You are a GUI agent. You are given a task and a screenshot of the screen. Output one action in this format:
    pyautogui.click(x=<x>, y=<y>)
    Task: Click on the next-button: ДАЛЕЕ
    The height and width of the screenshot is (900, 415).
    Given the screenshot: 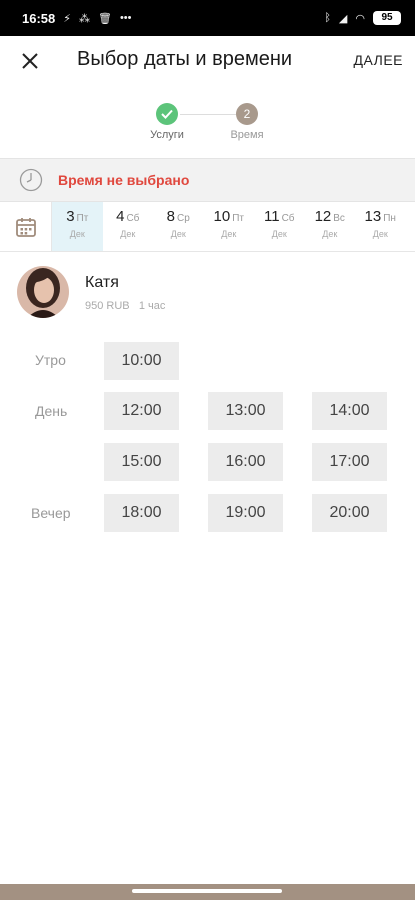 What is the action you would take?
    pyautogui.click(x=379, y=60)
    